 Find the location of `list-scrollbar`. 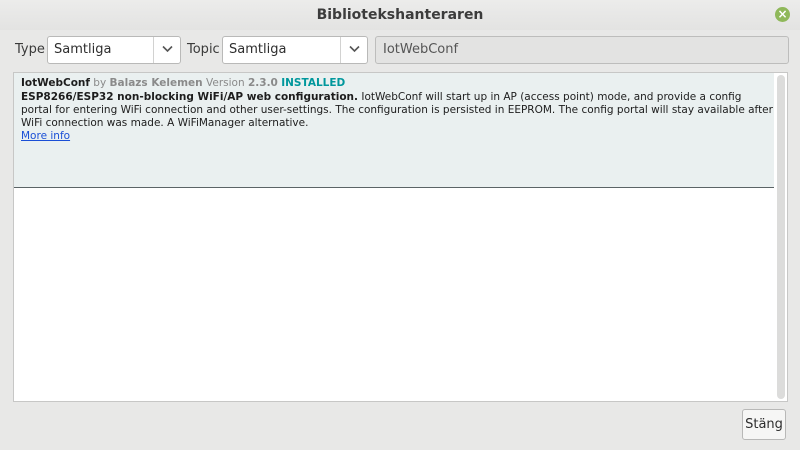

list-scrollbar is located at coordinates (781, 237).